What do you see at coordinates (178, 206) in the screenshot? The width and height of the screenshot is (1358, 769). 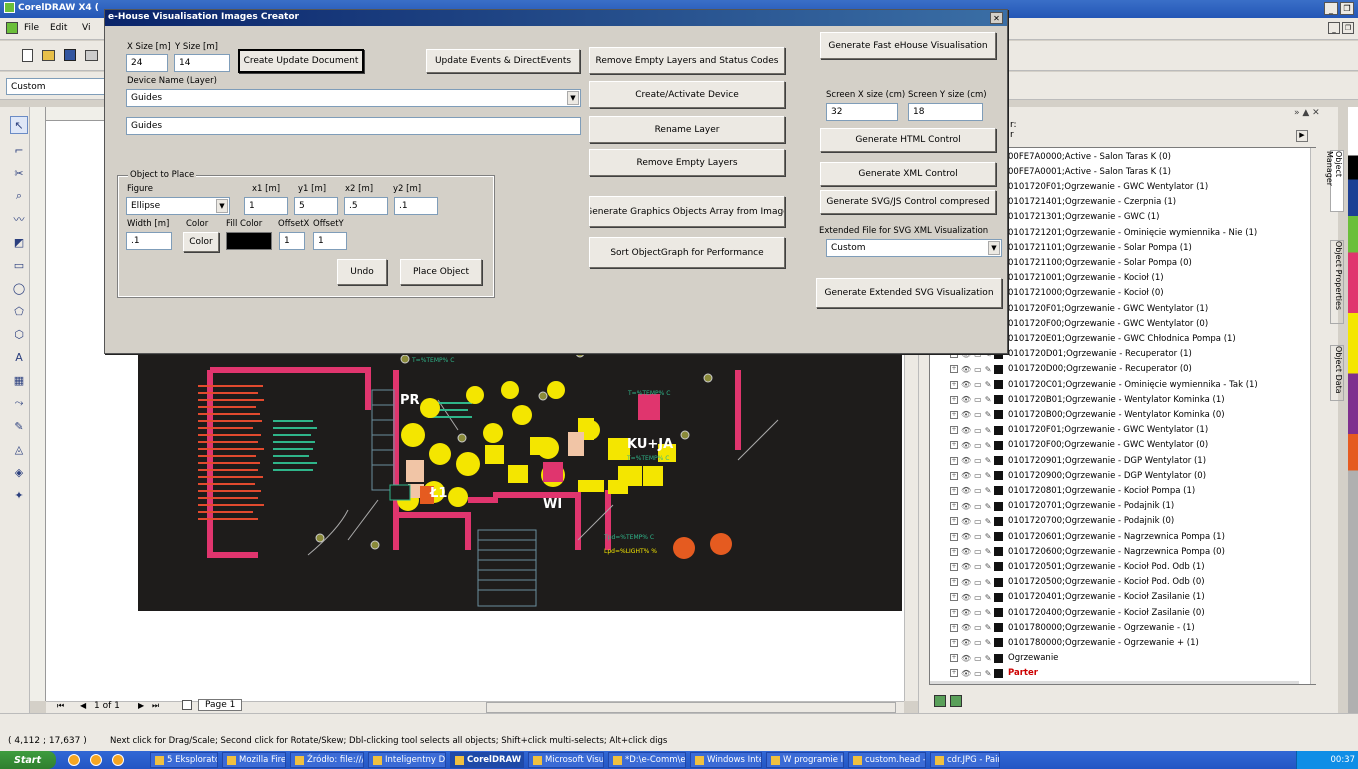 I see `figure-select: Ellipse ▼` at bounding box center [178, 206].